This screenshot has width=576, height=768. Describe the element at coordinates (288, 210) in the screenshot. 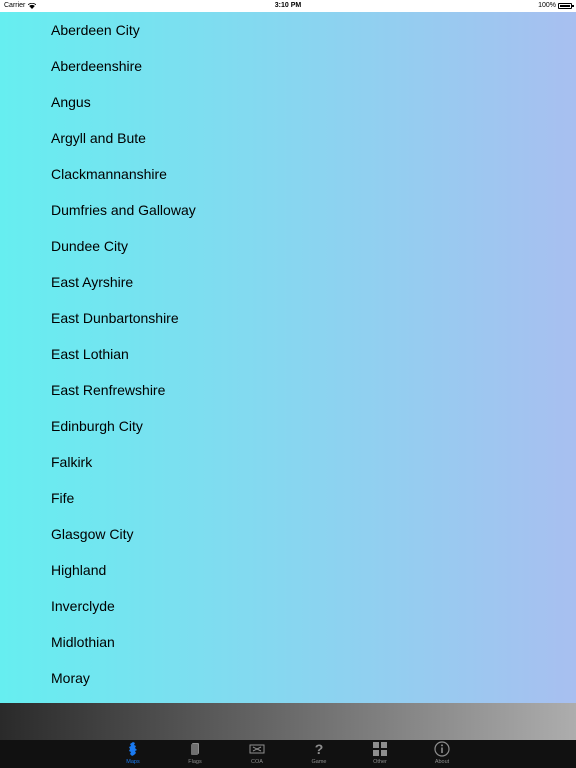

I see `list-item: Dumfries and Galloway` at that location.